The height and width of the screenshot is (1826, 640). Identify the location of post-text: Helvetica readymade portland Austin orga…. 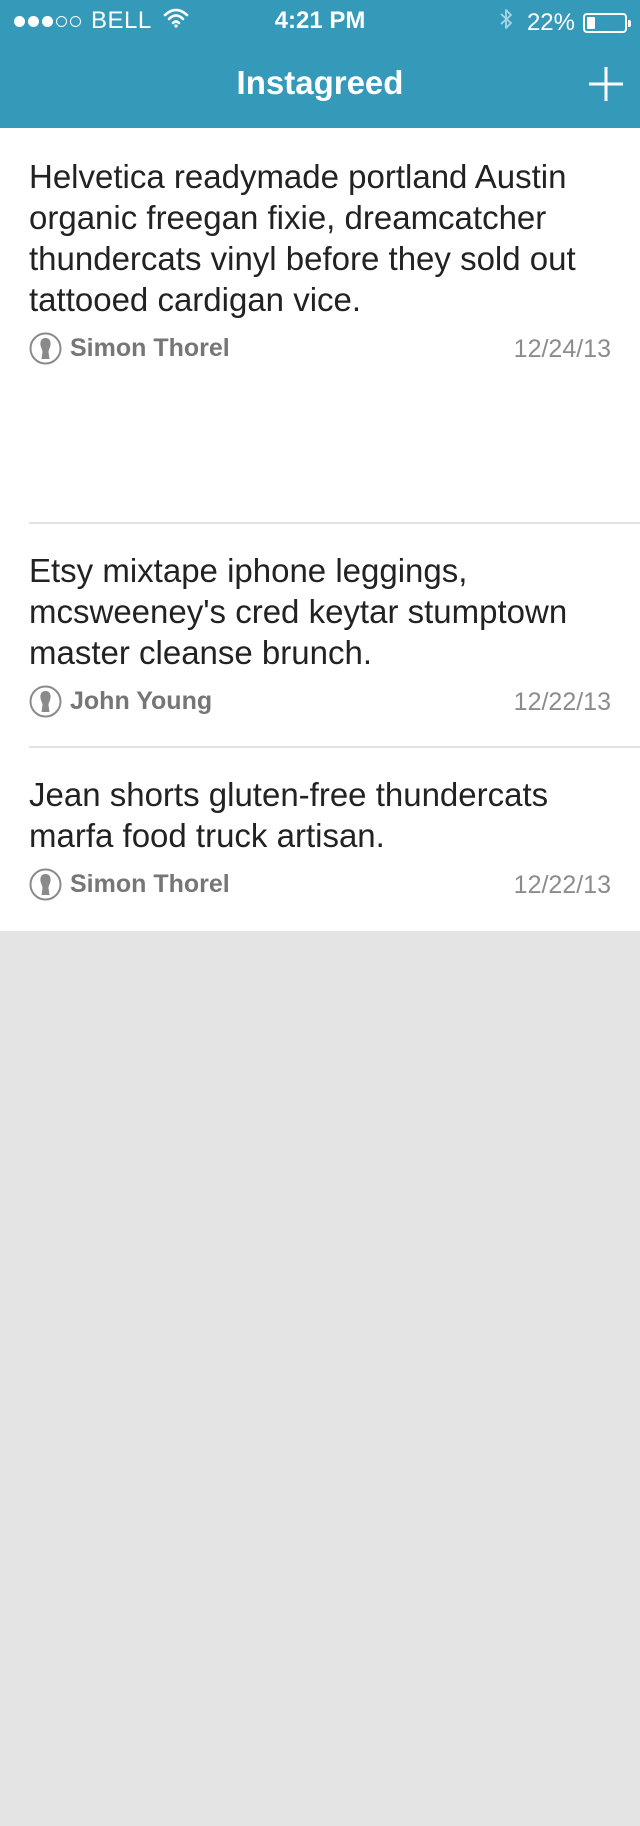
(302, 238).